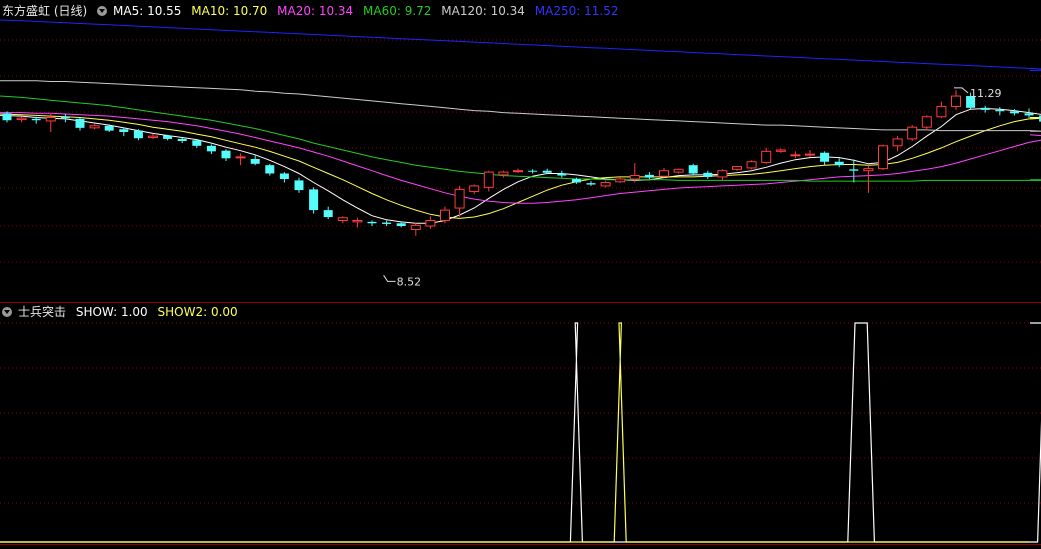  Describe the element at coordinates (397, 11) in the screenshot. I see `ma60-value: MA60: 9.72` at that location.